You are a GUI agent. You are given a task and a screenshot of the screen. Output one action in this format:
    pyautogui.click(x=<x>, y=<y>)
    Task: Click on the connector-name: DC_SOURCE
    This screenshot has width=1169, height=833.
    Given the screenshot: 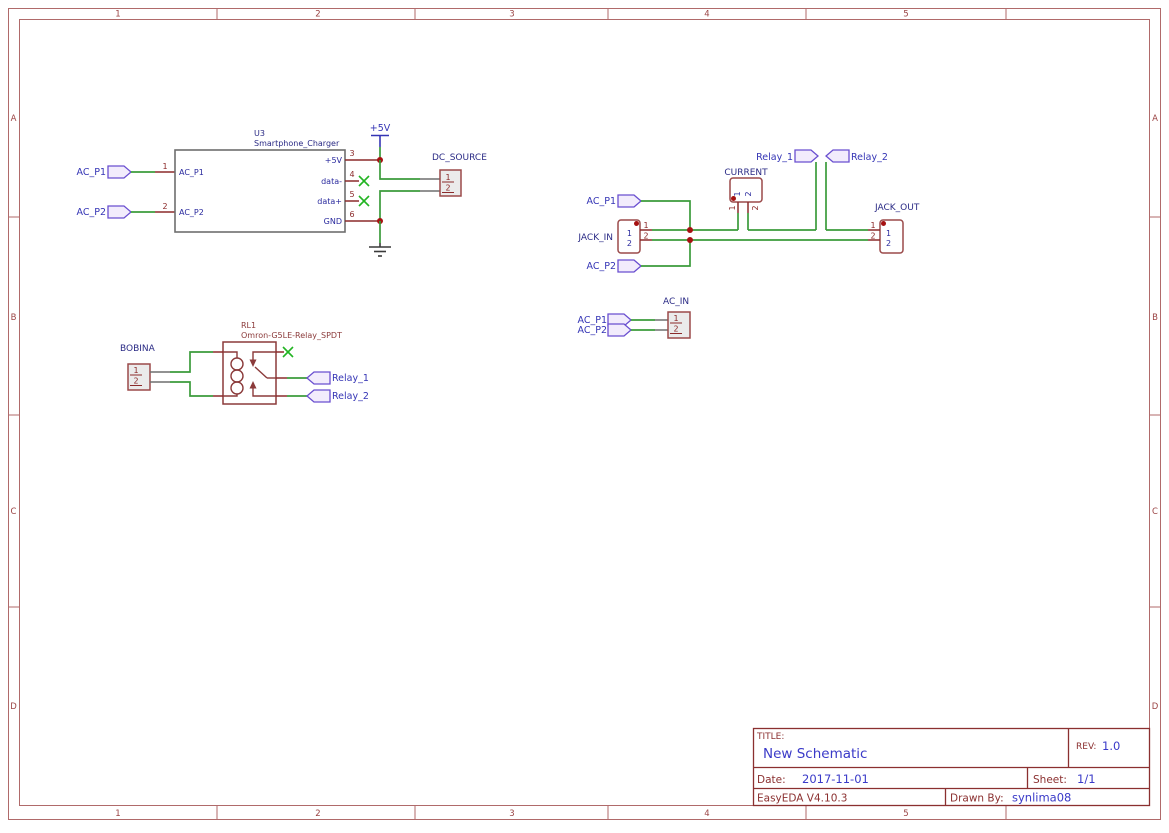 What is the action you would take?
    pyautogui.click(x=459, y=158)
    